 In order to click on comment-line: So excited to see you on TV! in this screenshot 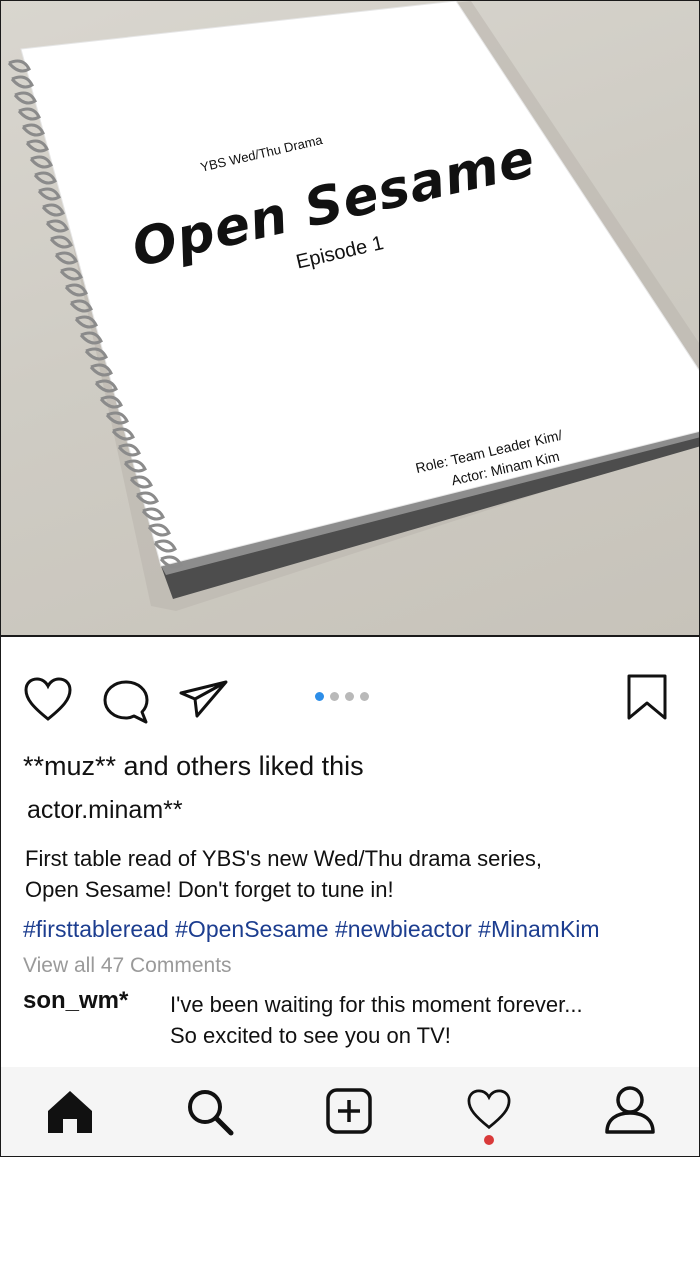, I will do `click(310, 1035)`.